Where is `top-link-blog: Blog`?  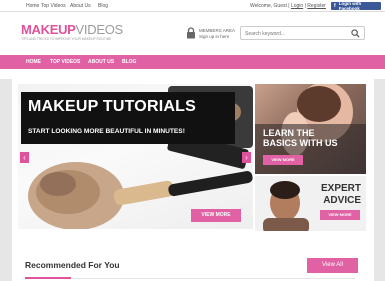
top-link-blog: Blog is located at coordinates (103, 6).